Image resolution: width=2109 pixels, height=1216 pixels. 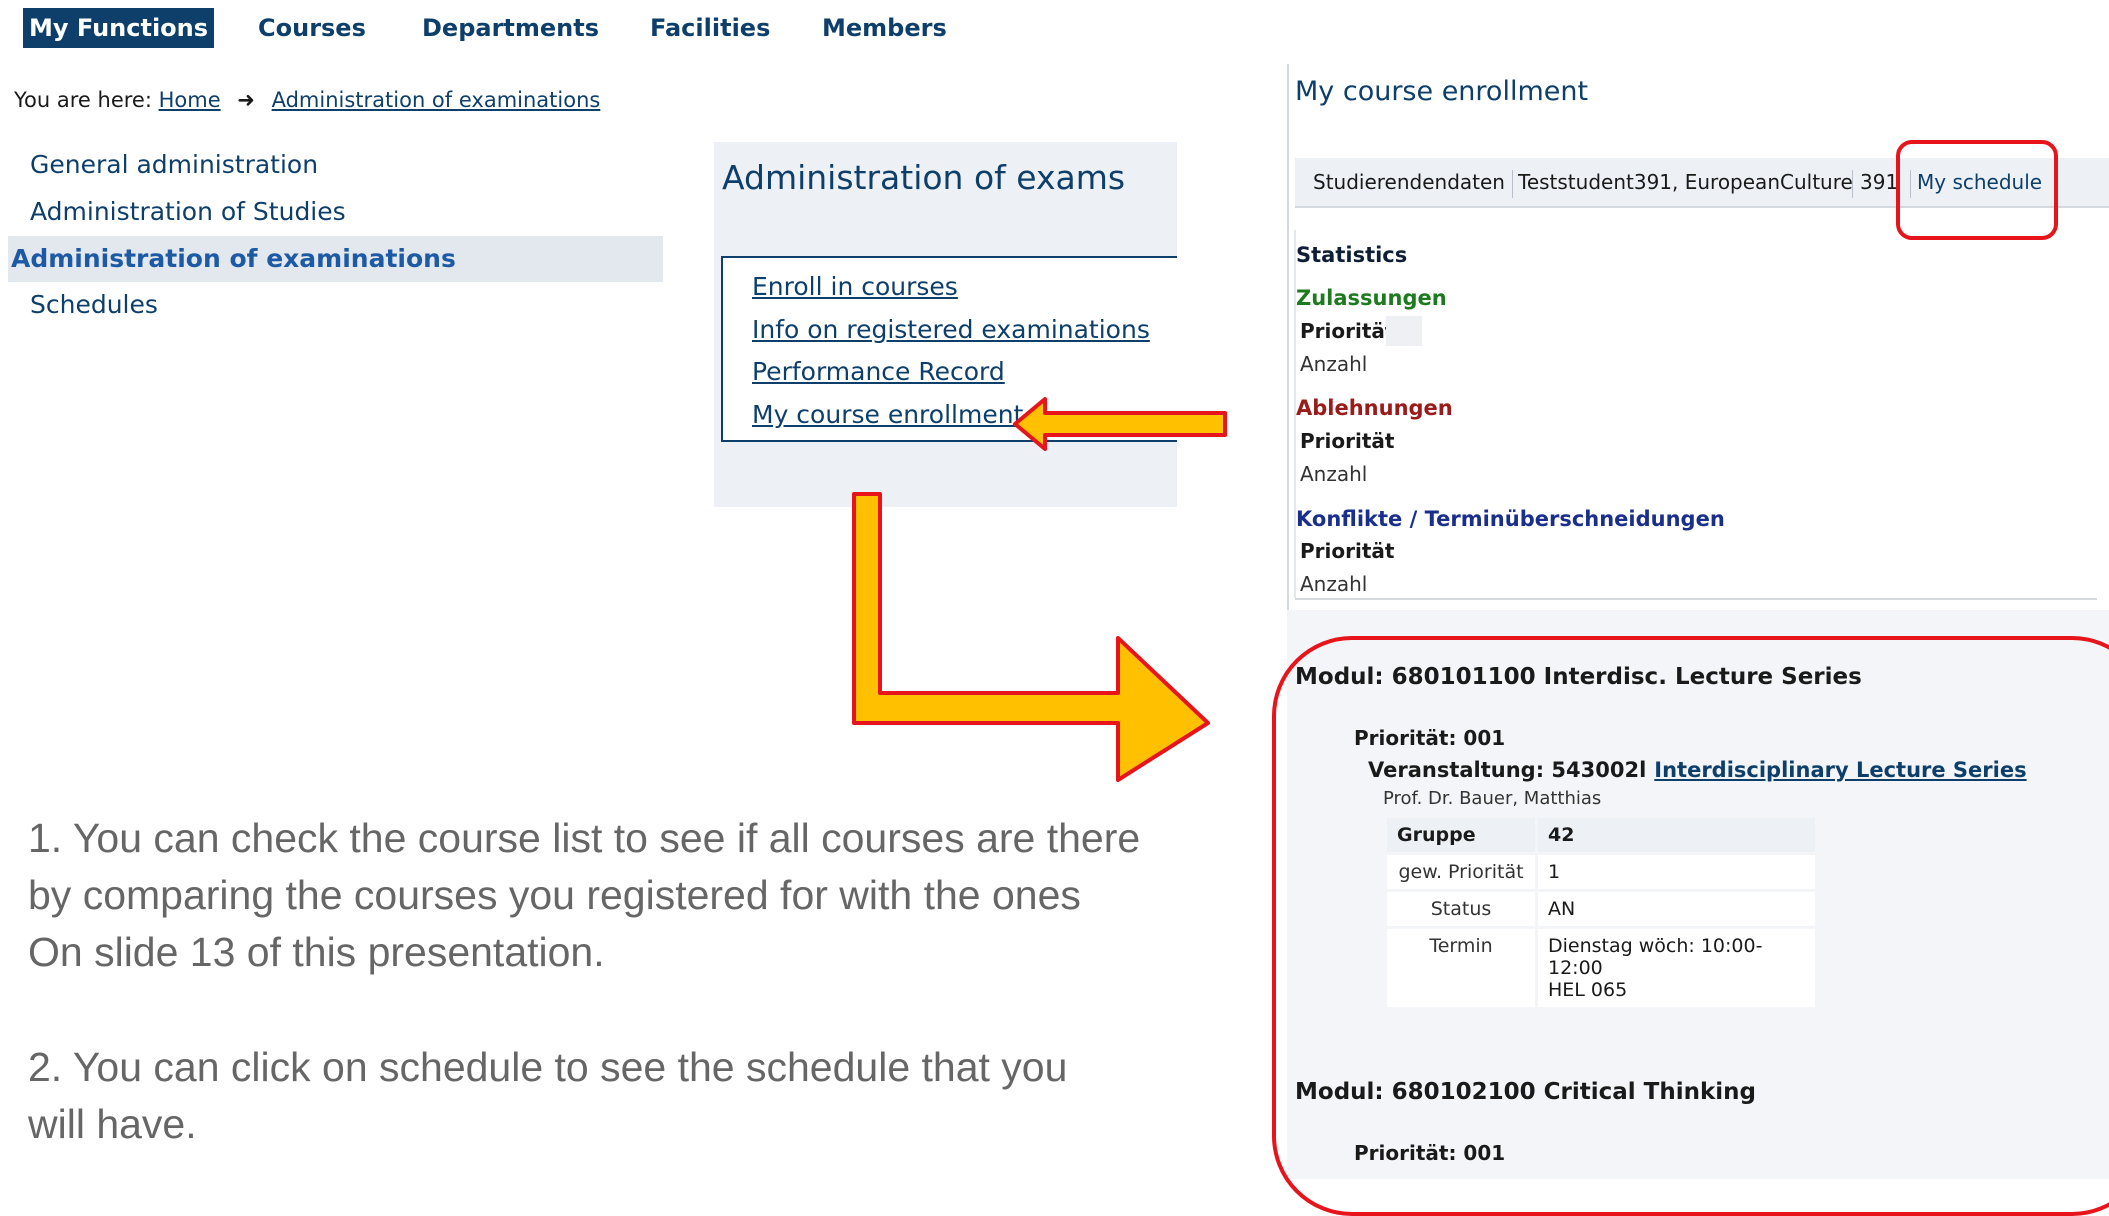 I want to click on ablehnungen-heading: Ablehnungen, so click(x=1374, y=408).